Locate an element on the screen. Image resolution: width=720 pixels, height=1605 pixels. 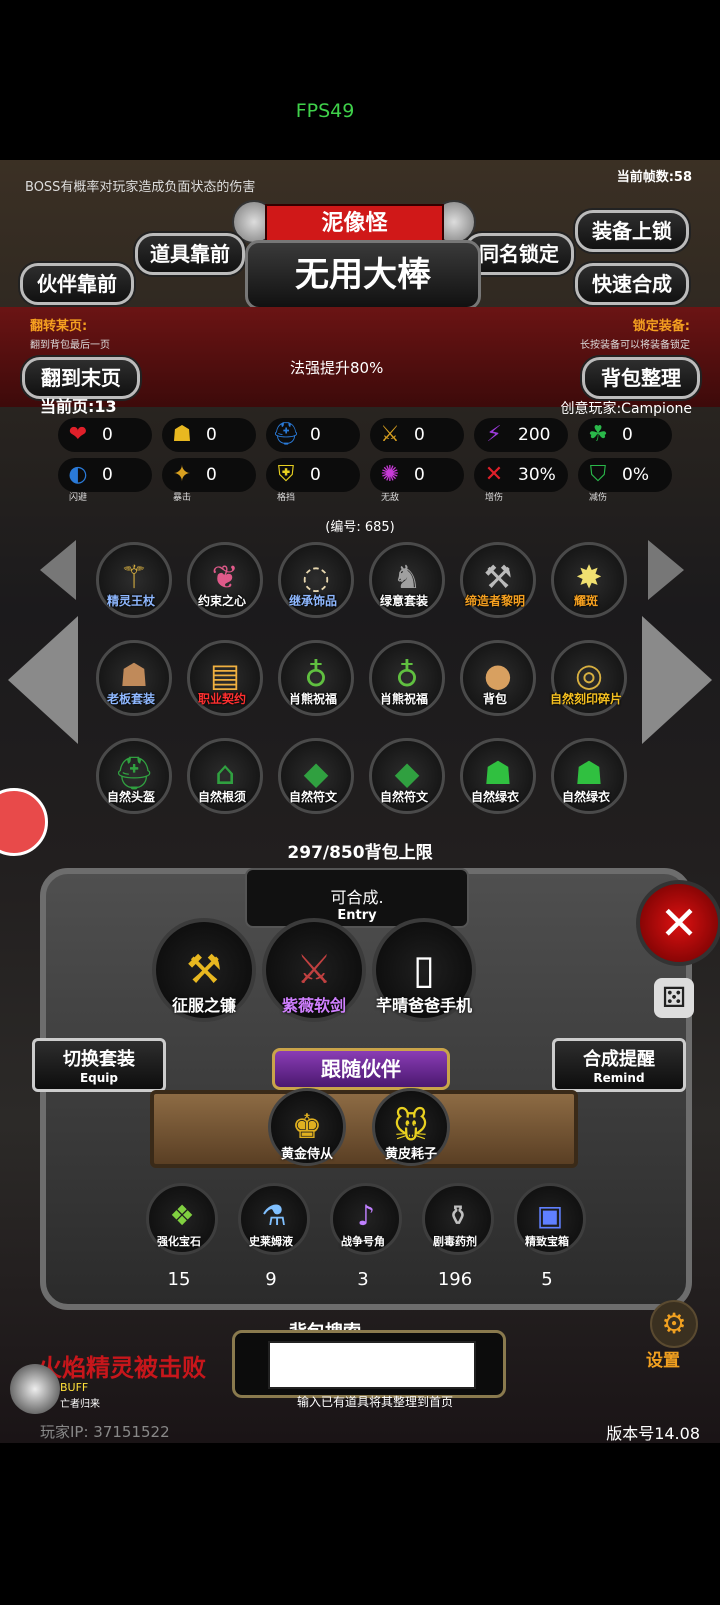
item-name: 自然绿衣 is located at coordinates (585, 797).